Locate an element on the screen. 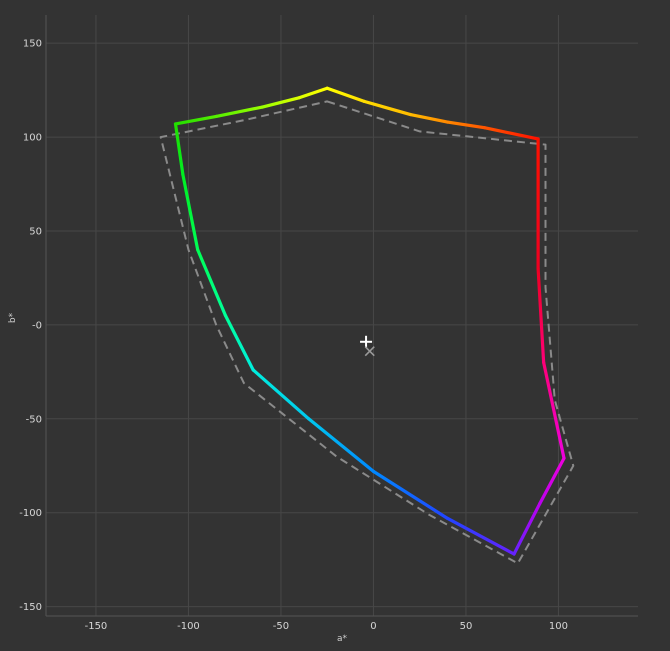 This screenshot has height=651, width=670. y-tick-label: 100 is located at coordinates (32, 138).